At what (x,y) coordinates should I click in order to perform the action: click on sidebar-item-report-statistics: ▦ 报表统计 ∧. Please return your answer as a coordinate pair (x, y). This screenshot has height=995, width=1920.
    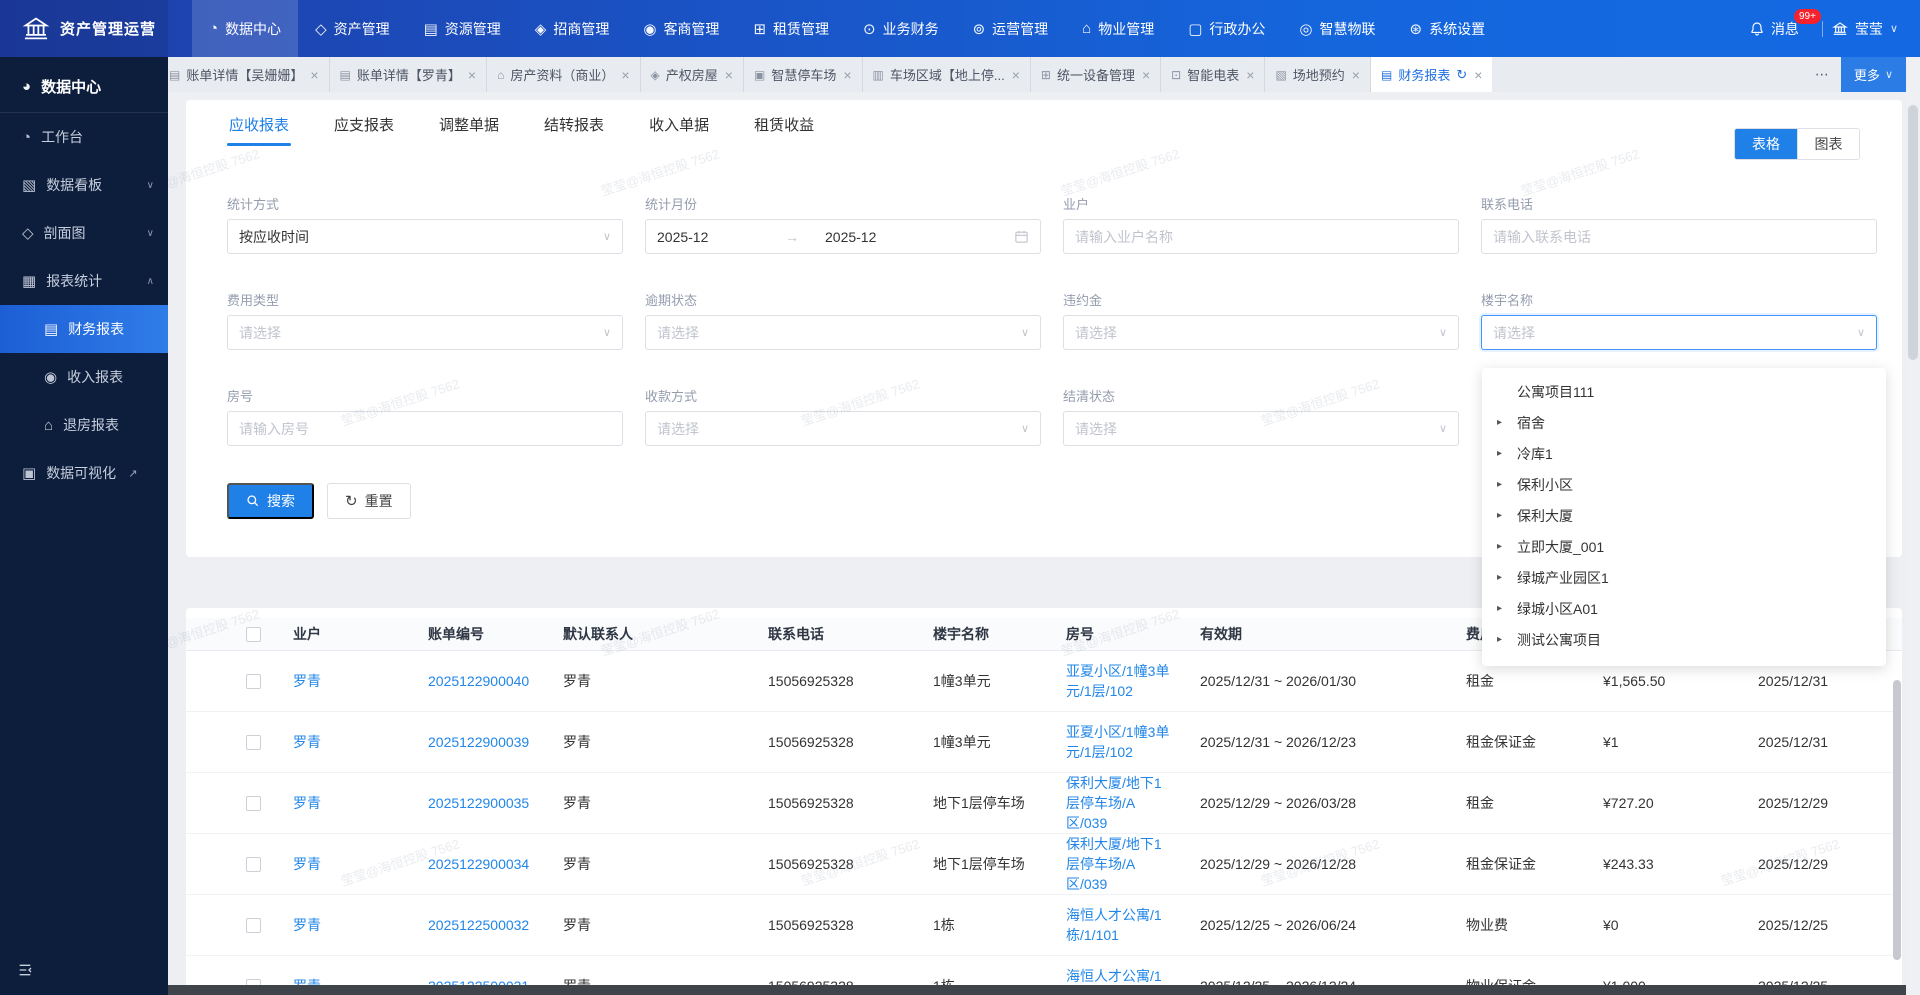
    Looking at the image, I should click on (84, 281).